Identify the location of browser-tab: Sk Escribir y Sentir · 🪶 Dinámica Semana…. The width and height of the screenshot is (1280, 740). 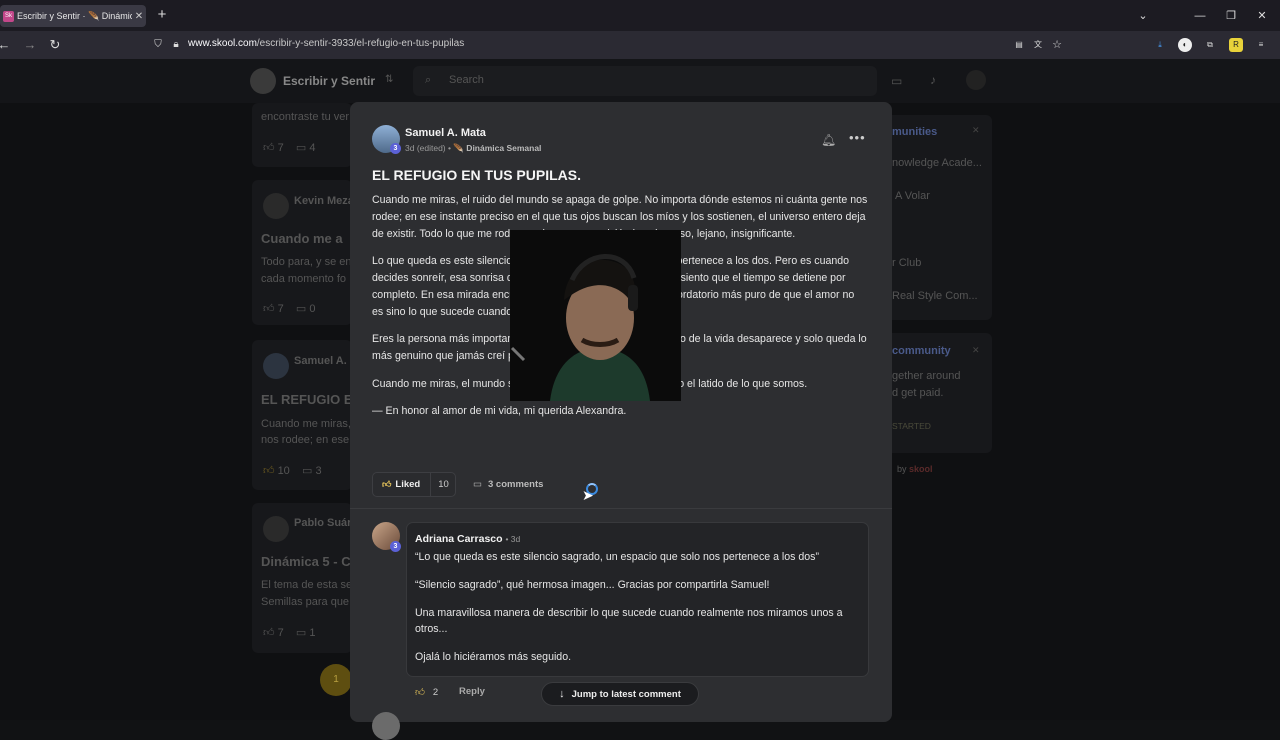
(73, 16).